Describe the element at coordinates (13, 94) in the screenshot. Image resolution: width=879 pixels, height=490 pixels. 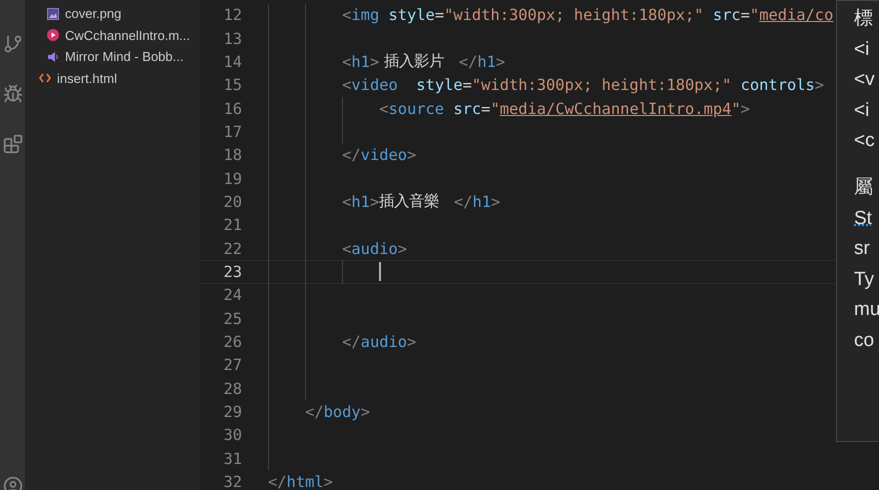
I see `bug-icon` at that location.